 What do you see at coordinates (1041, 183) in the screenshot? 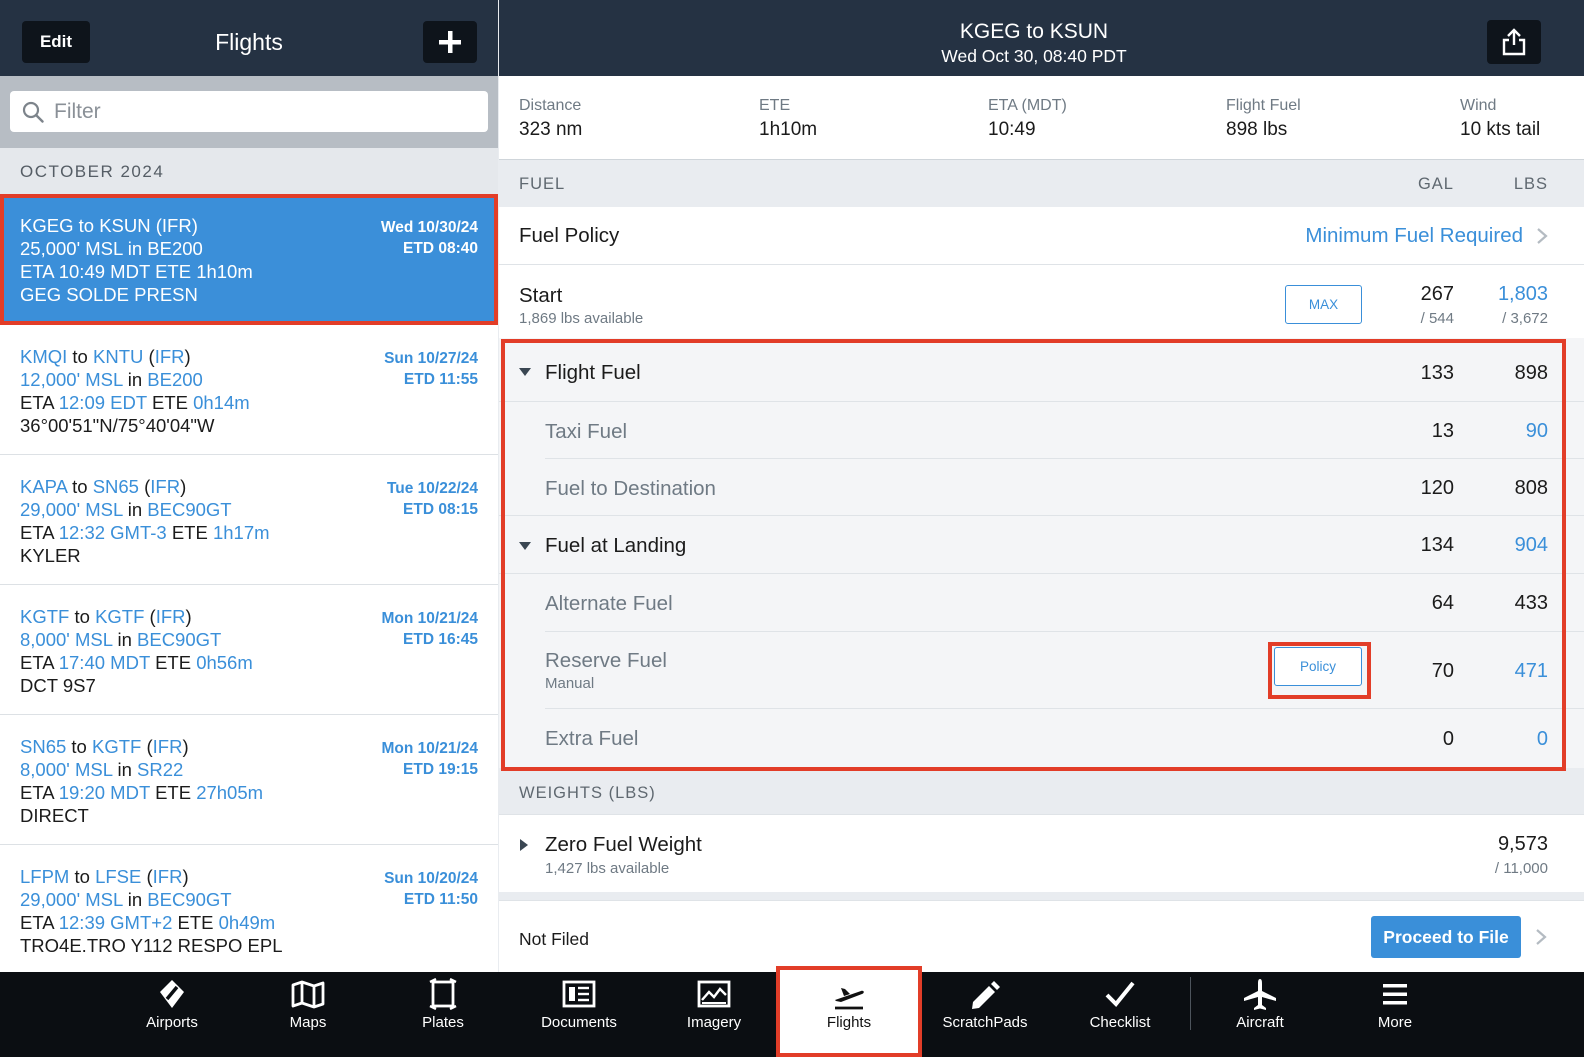
I see `fuel-section-header: FUEL GAL LBS` at bounding box center [1041, 183].